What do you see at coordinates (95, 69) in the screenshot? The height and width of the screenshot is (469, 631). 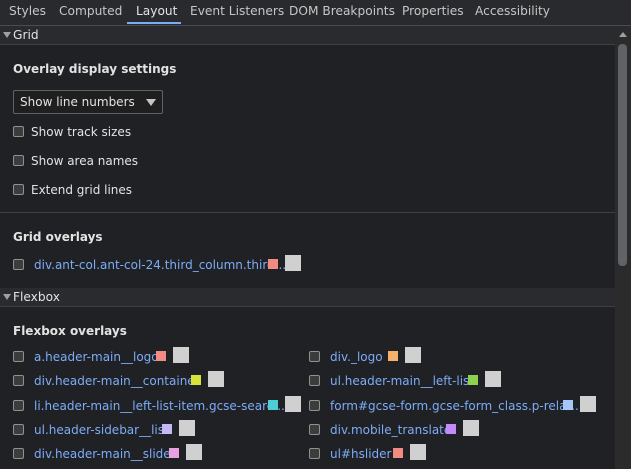 I see `overlay-settings-heading: Overlay display settings` at bounding box center [95, 69].